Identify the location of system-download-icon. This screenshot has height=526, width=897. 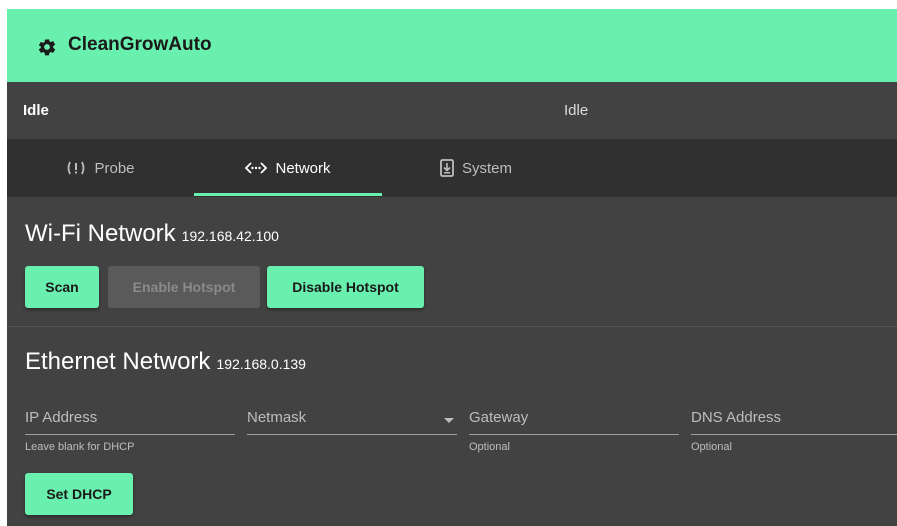
(447, 168).